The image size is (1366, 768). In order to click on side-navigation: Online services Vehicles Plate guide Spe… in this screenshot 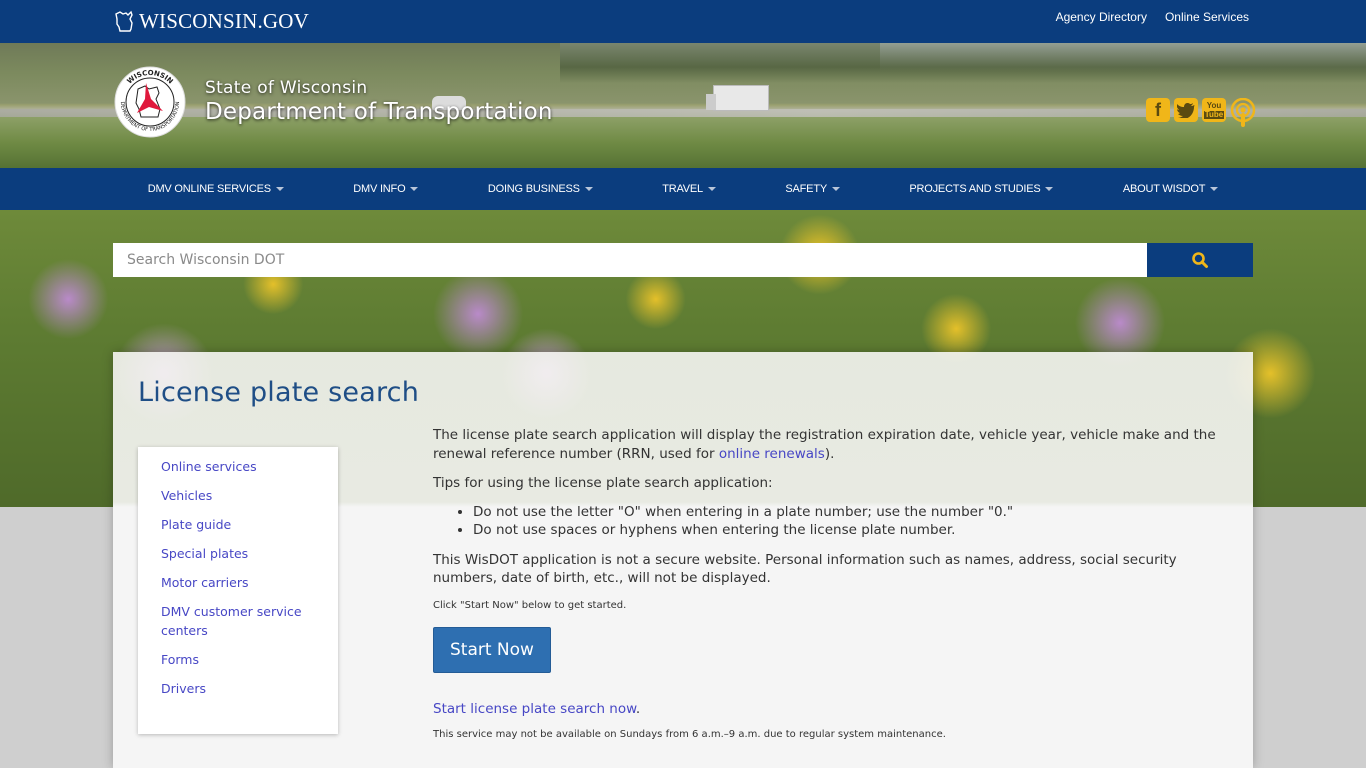, I will do `click(238, 590)`.